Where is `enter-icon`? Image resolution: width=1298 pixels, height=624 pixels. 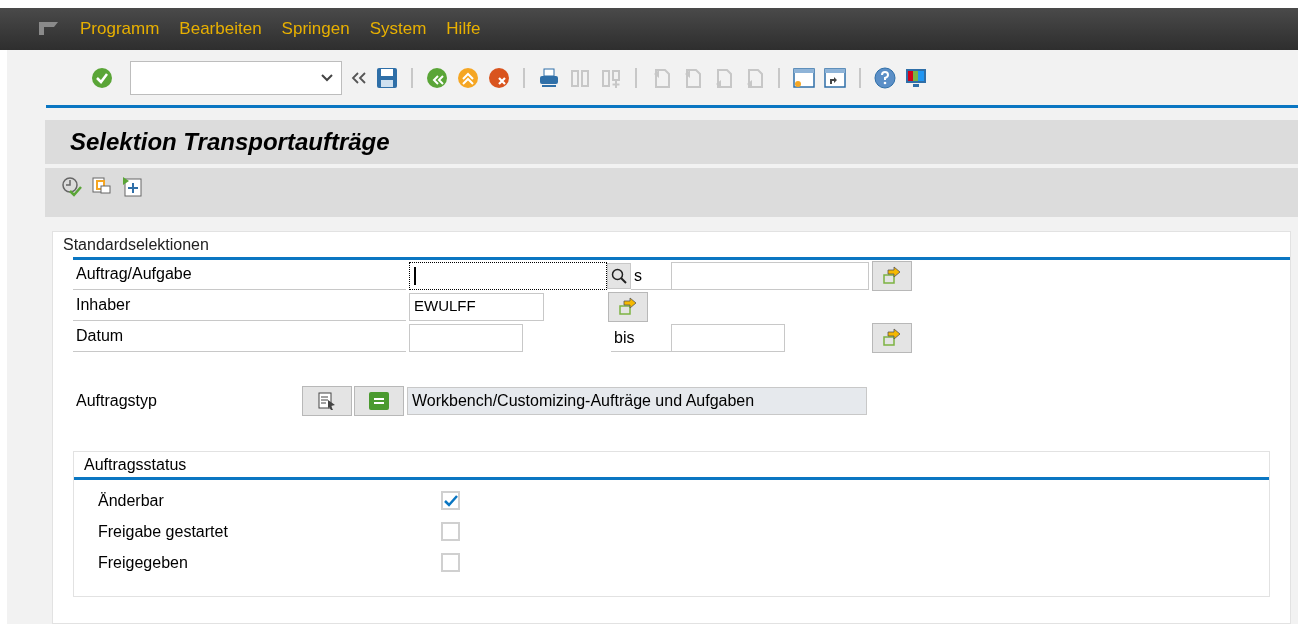
enter-icon is located at coordinates (102, 77).